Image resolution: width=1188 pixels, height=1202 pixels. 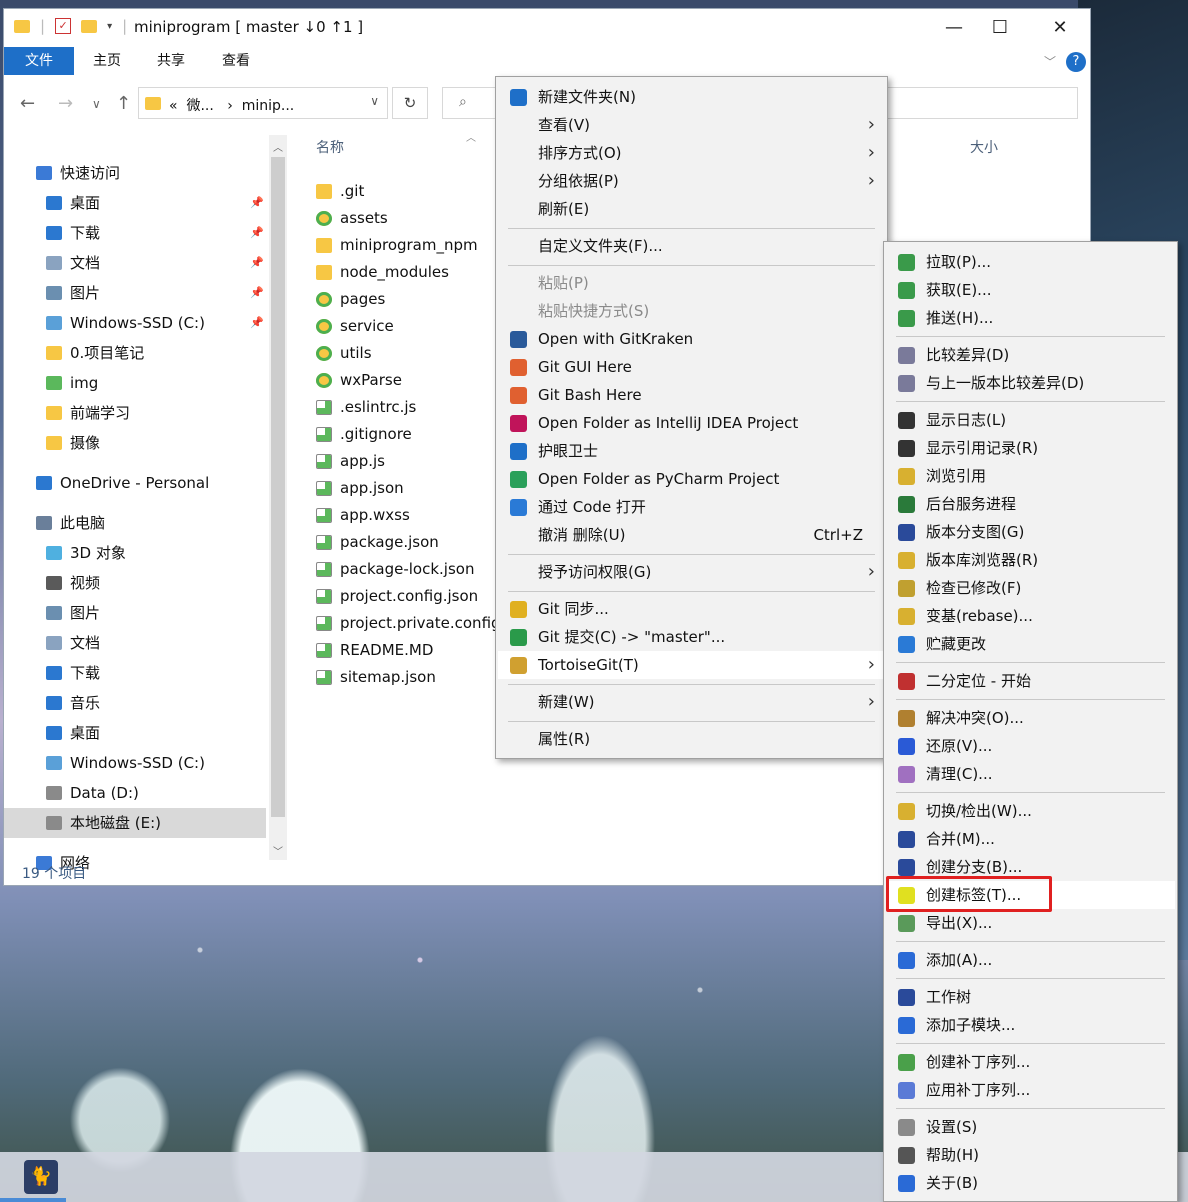 What do you see at coordinates (360, 488) in the screenshot?
I see `file-list-item: app.json` at bounding box center [360, 488].